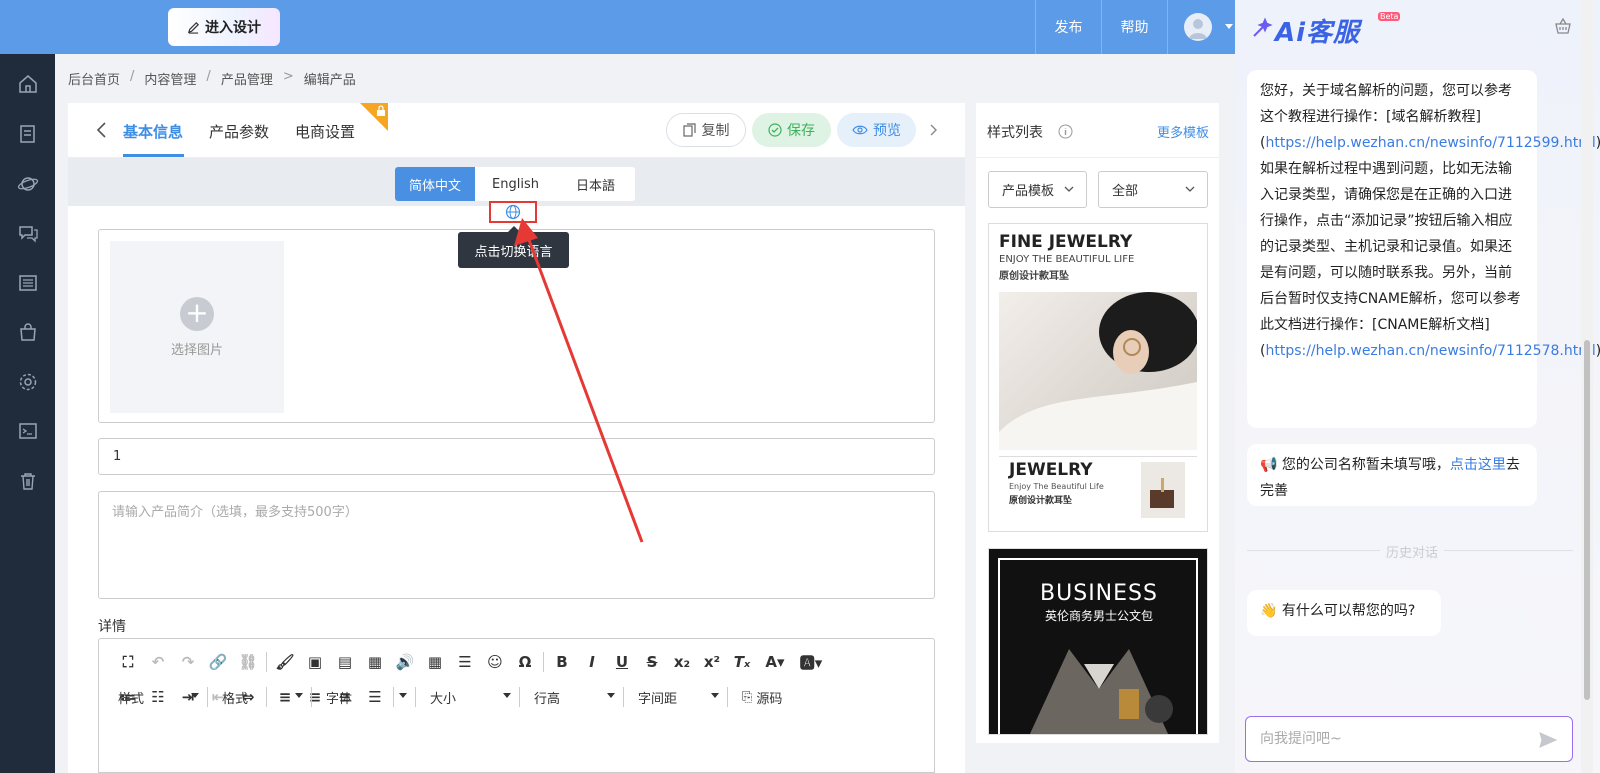  What do you see at coordinates (1097, 130) in the screenshot?
I see `style-list-header: 样式列表 更多模板` at bounding box center [1097, 130].